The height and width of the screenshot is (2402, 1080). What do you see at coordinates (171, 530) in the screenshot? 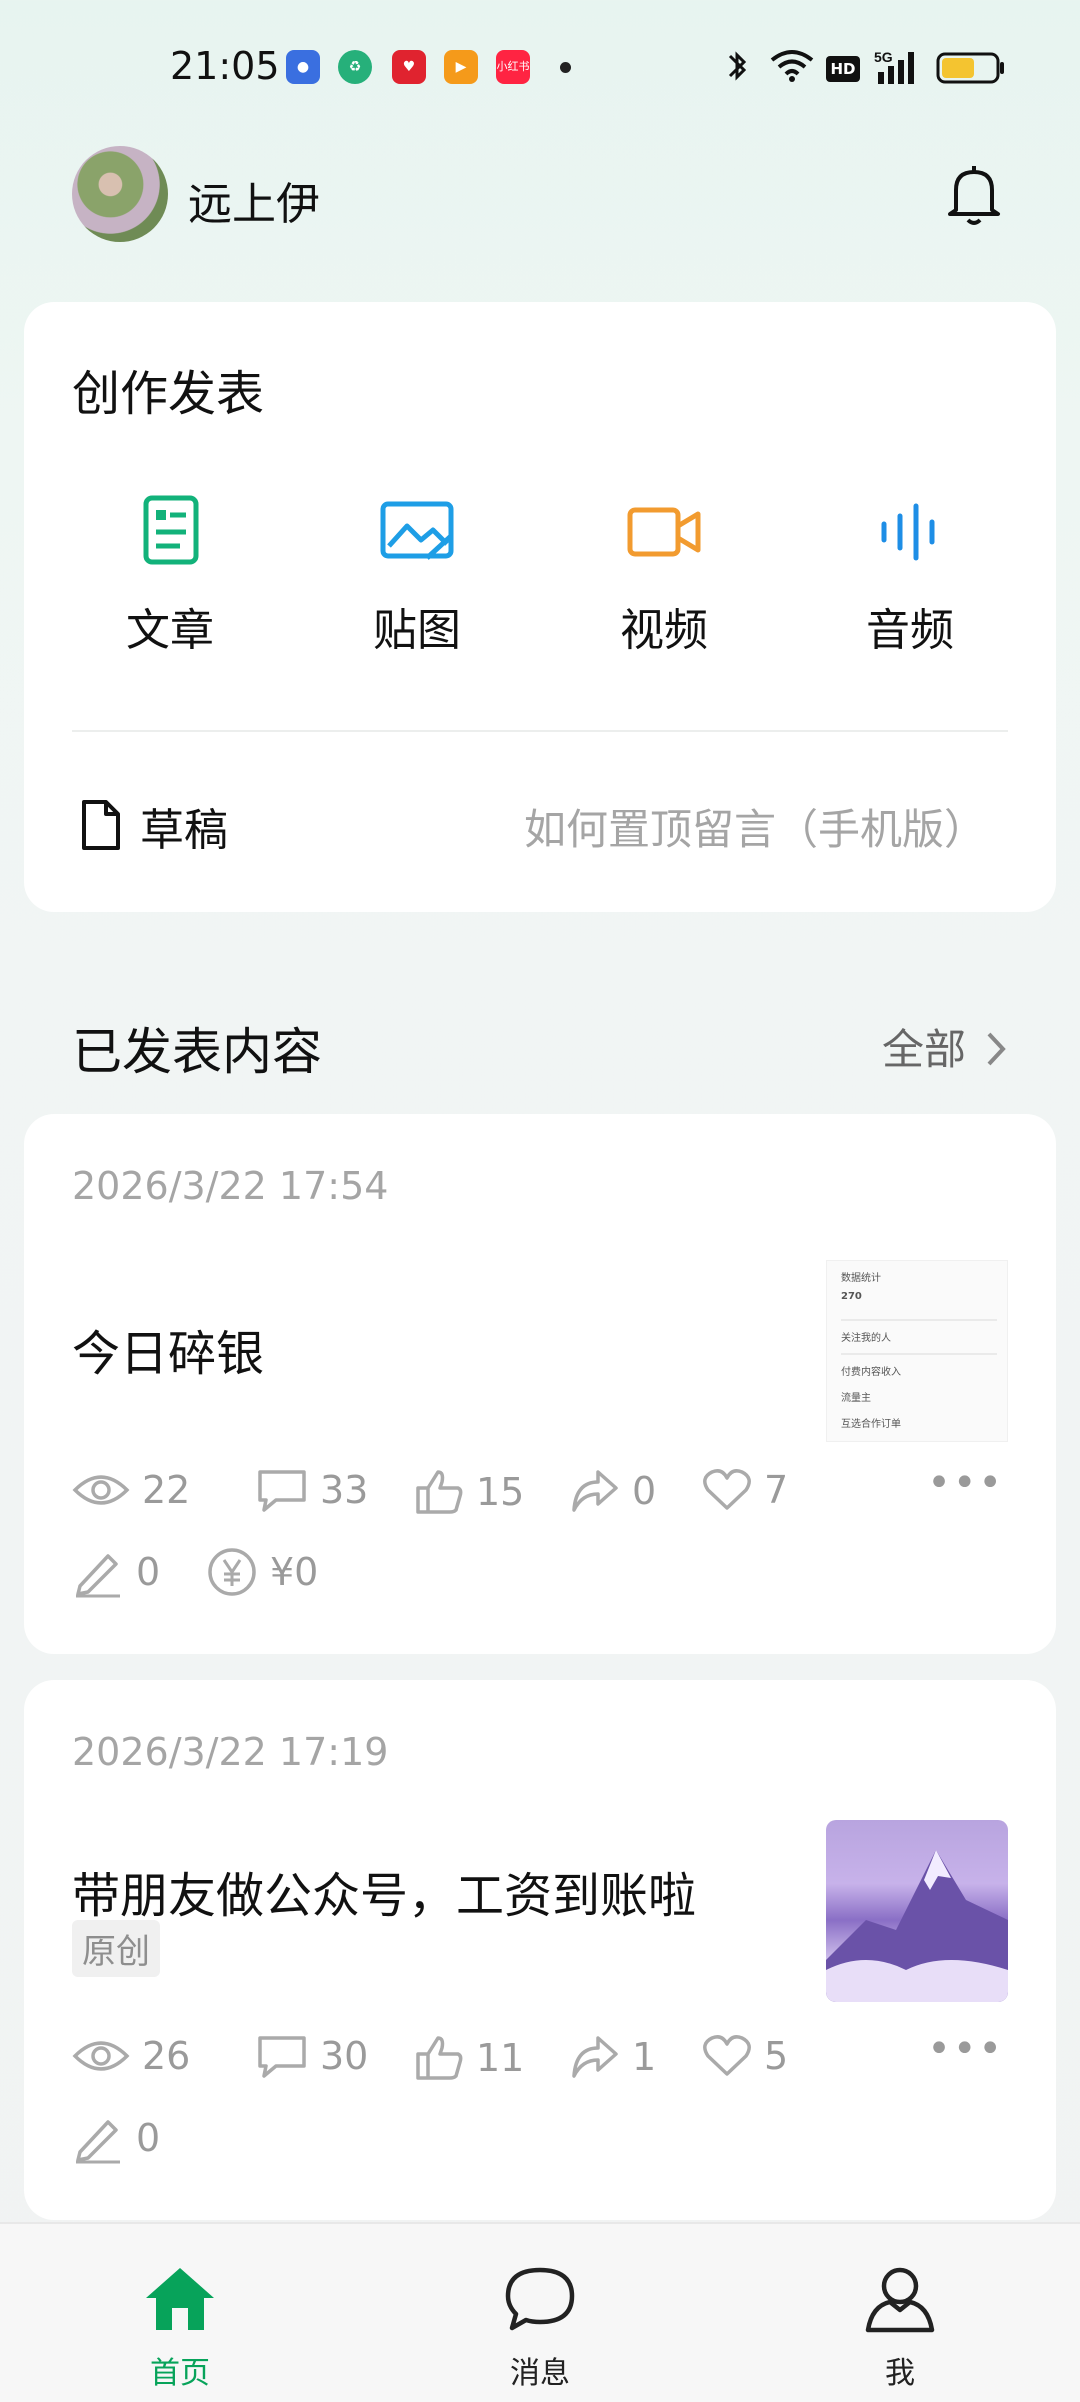
I see `article-icon` at bounding box center [171, 530].